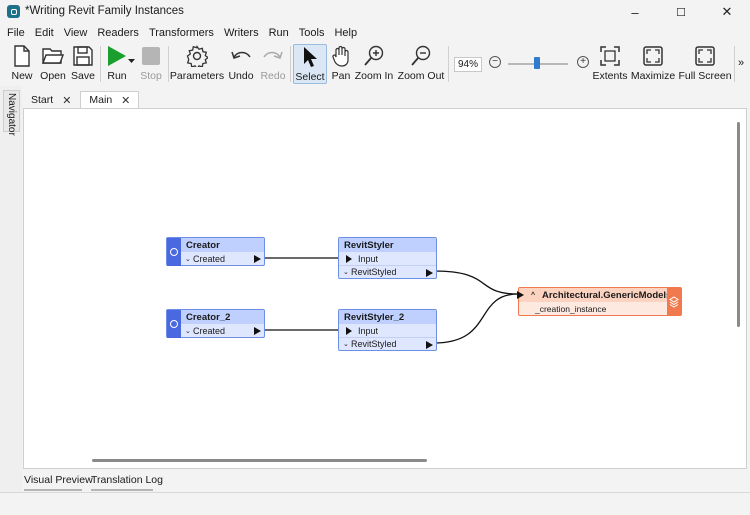 The height and width of the screenshot is (515, 750). Describe the element at coordinates (118, 33) in the screenshot. I see `menu-readers: Readers` at that location.